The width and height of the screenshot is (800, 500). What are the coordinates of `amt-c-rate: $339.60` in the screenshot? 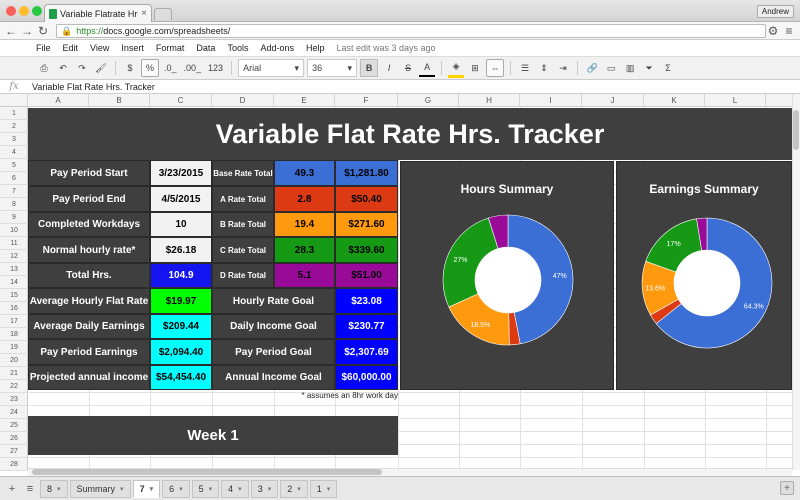 It's located at (366, 250).